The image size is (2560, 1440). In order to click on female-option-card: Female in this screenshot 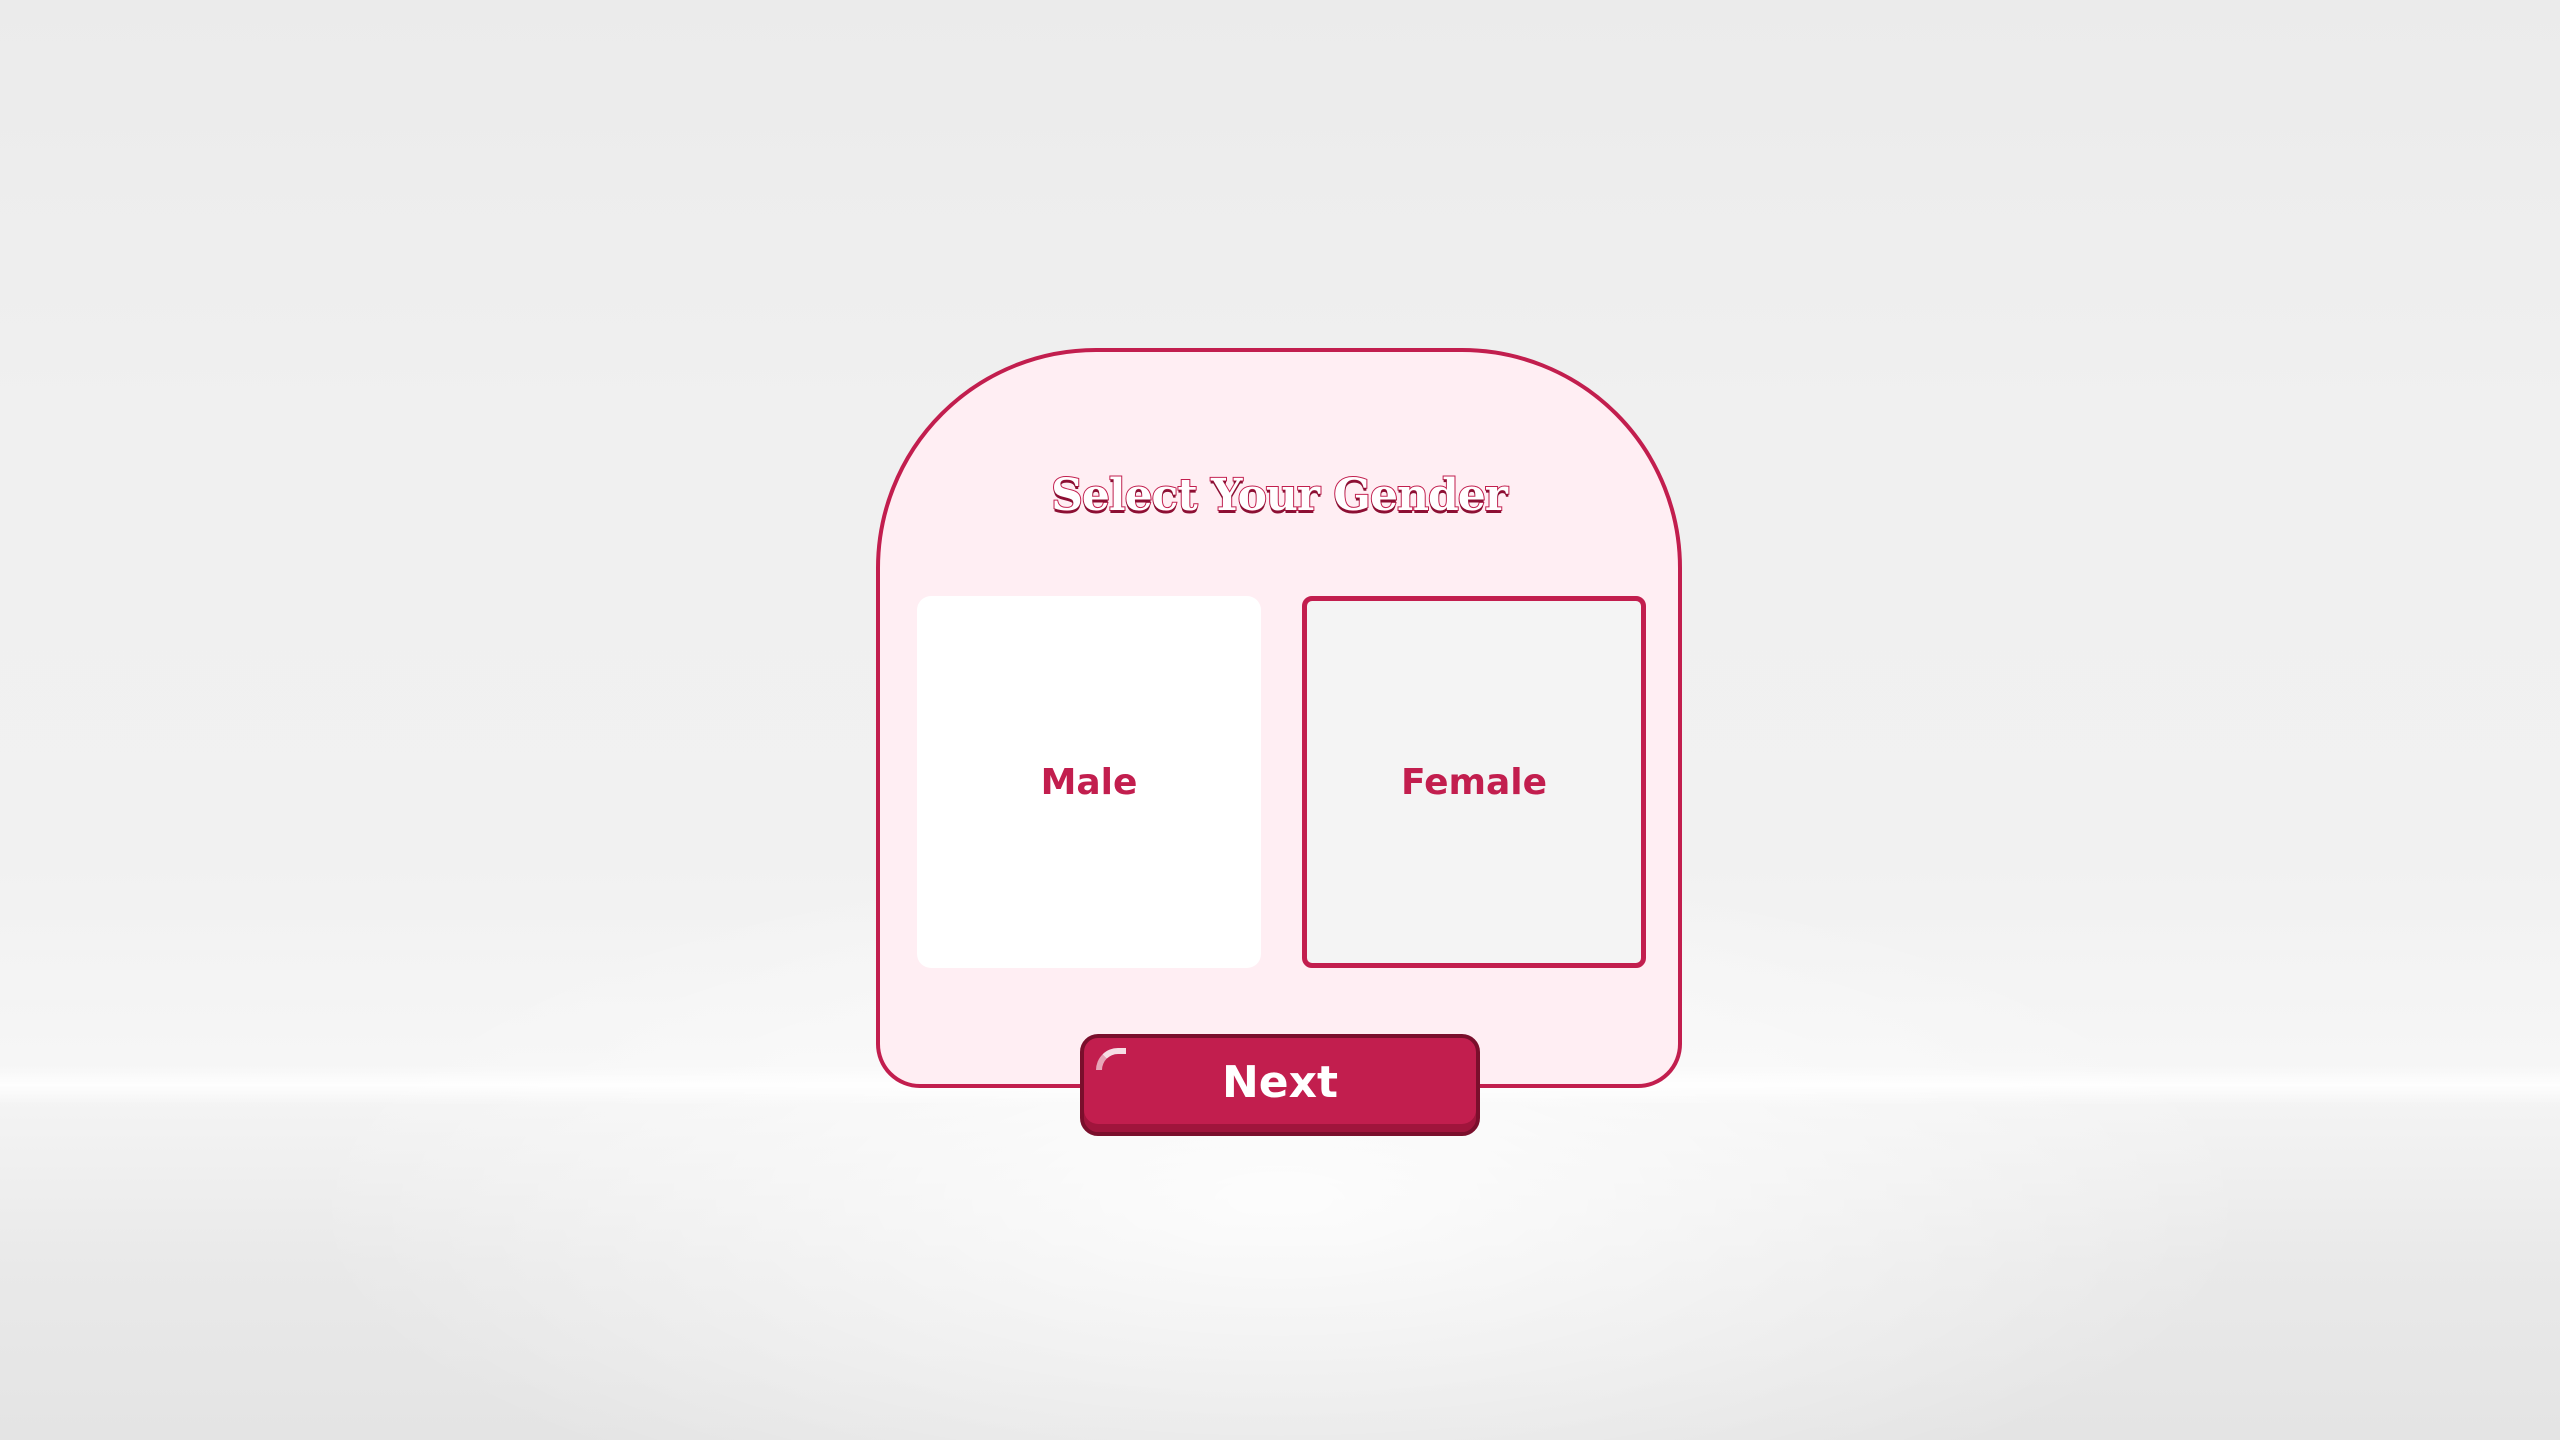, I will do `click(1474, 782)`.